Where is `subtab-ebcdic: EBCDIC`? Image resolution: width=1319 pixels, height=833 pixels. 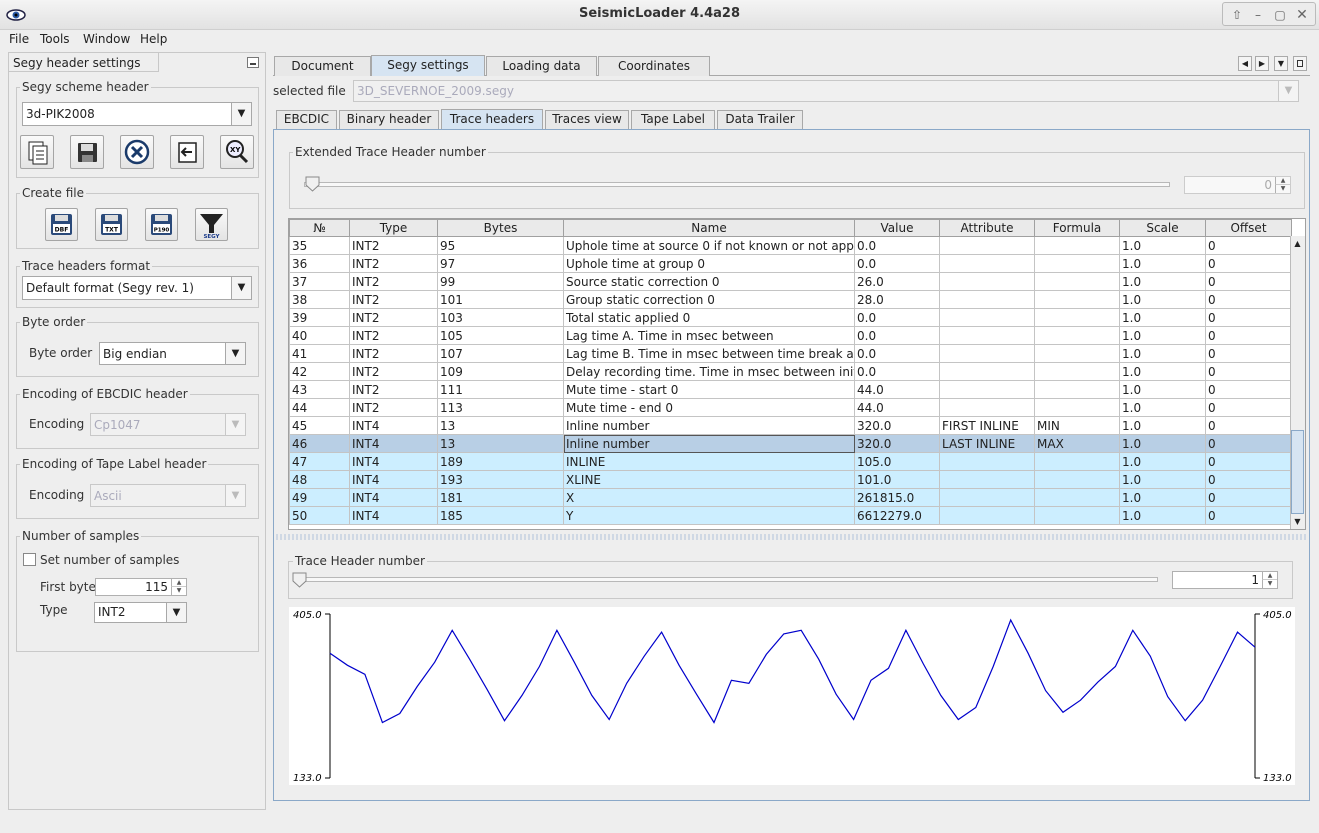 subtab-ebcdic: EBCDIC is located at coordinates (306, 119).